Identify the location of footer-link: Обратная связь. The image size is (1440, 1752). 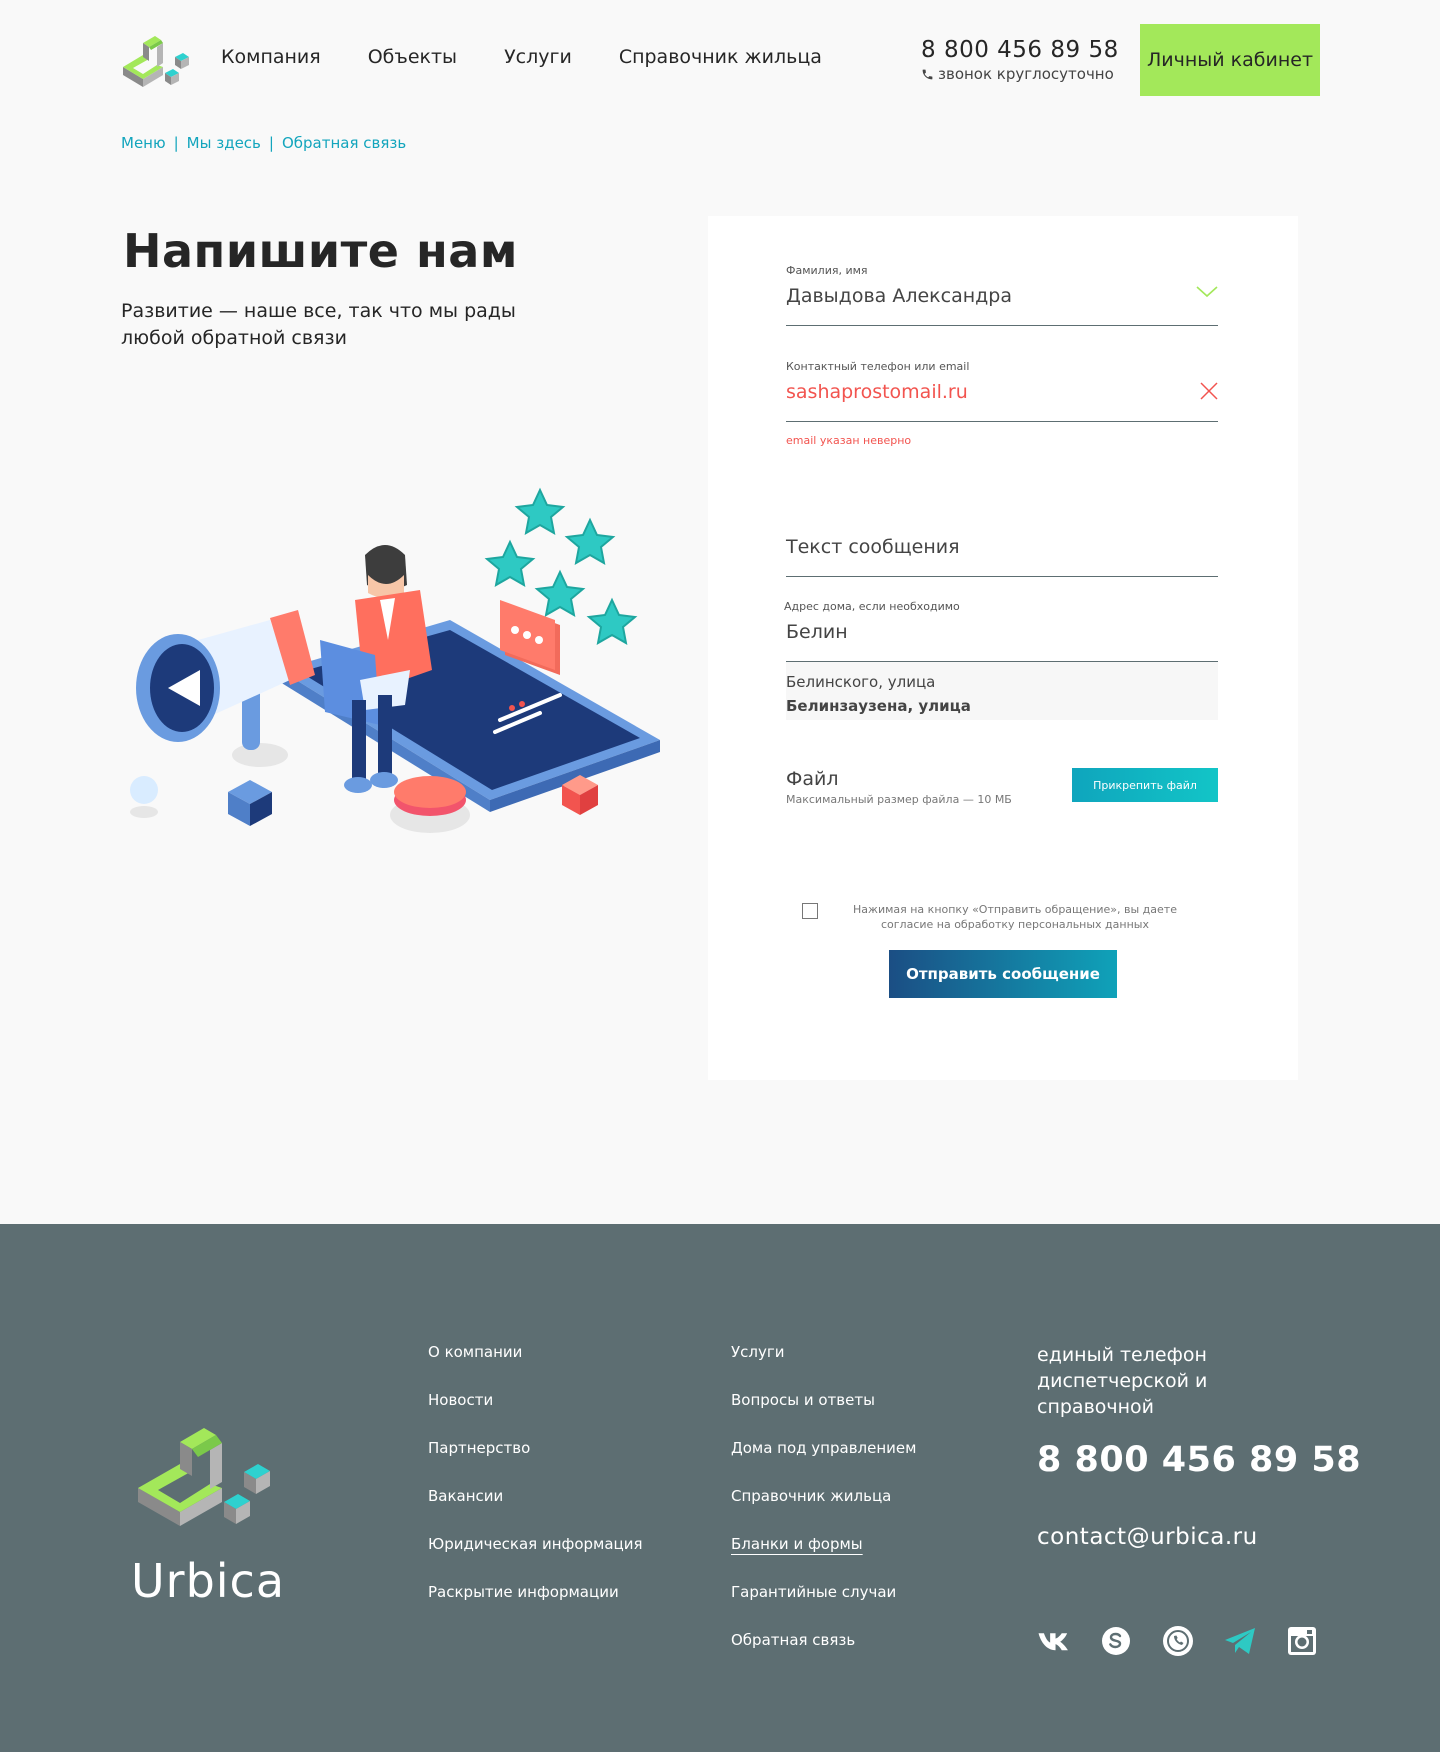
(823, 1640).